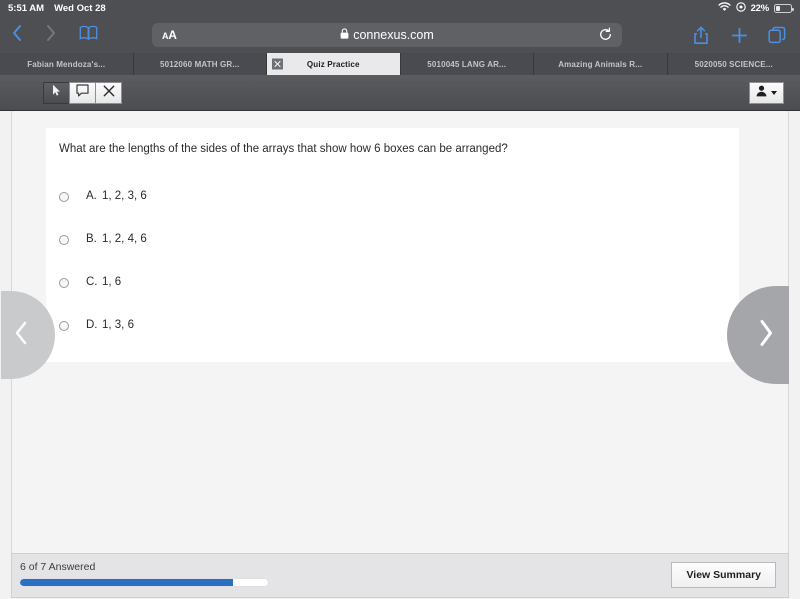 The height and width of the screenshot is (599, 800). Describe the element at coordinates (784, 8) in the screenshot. I see `battery-icon` at that location.